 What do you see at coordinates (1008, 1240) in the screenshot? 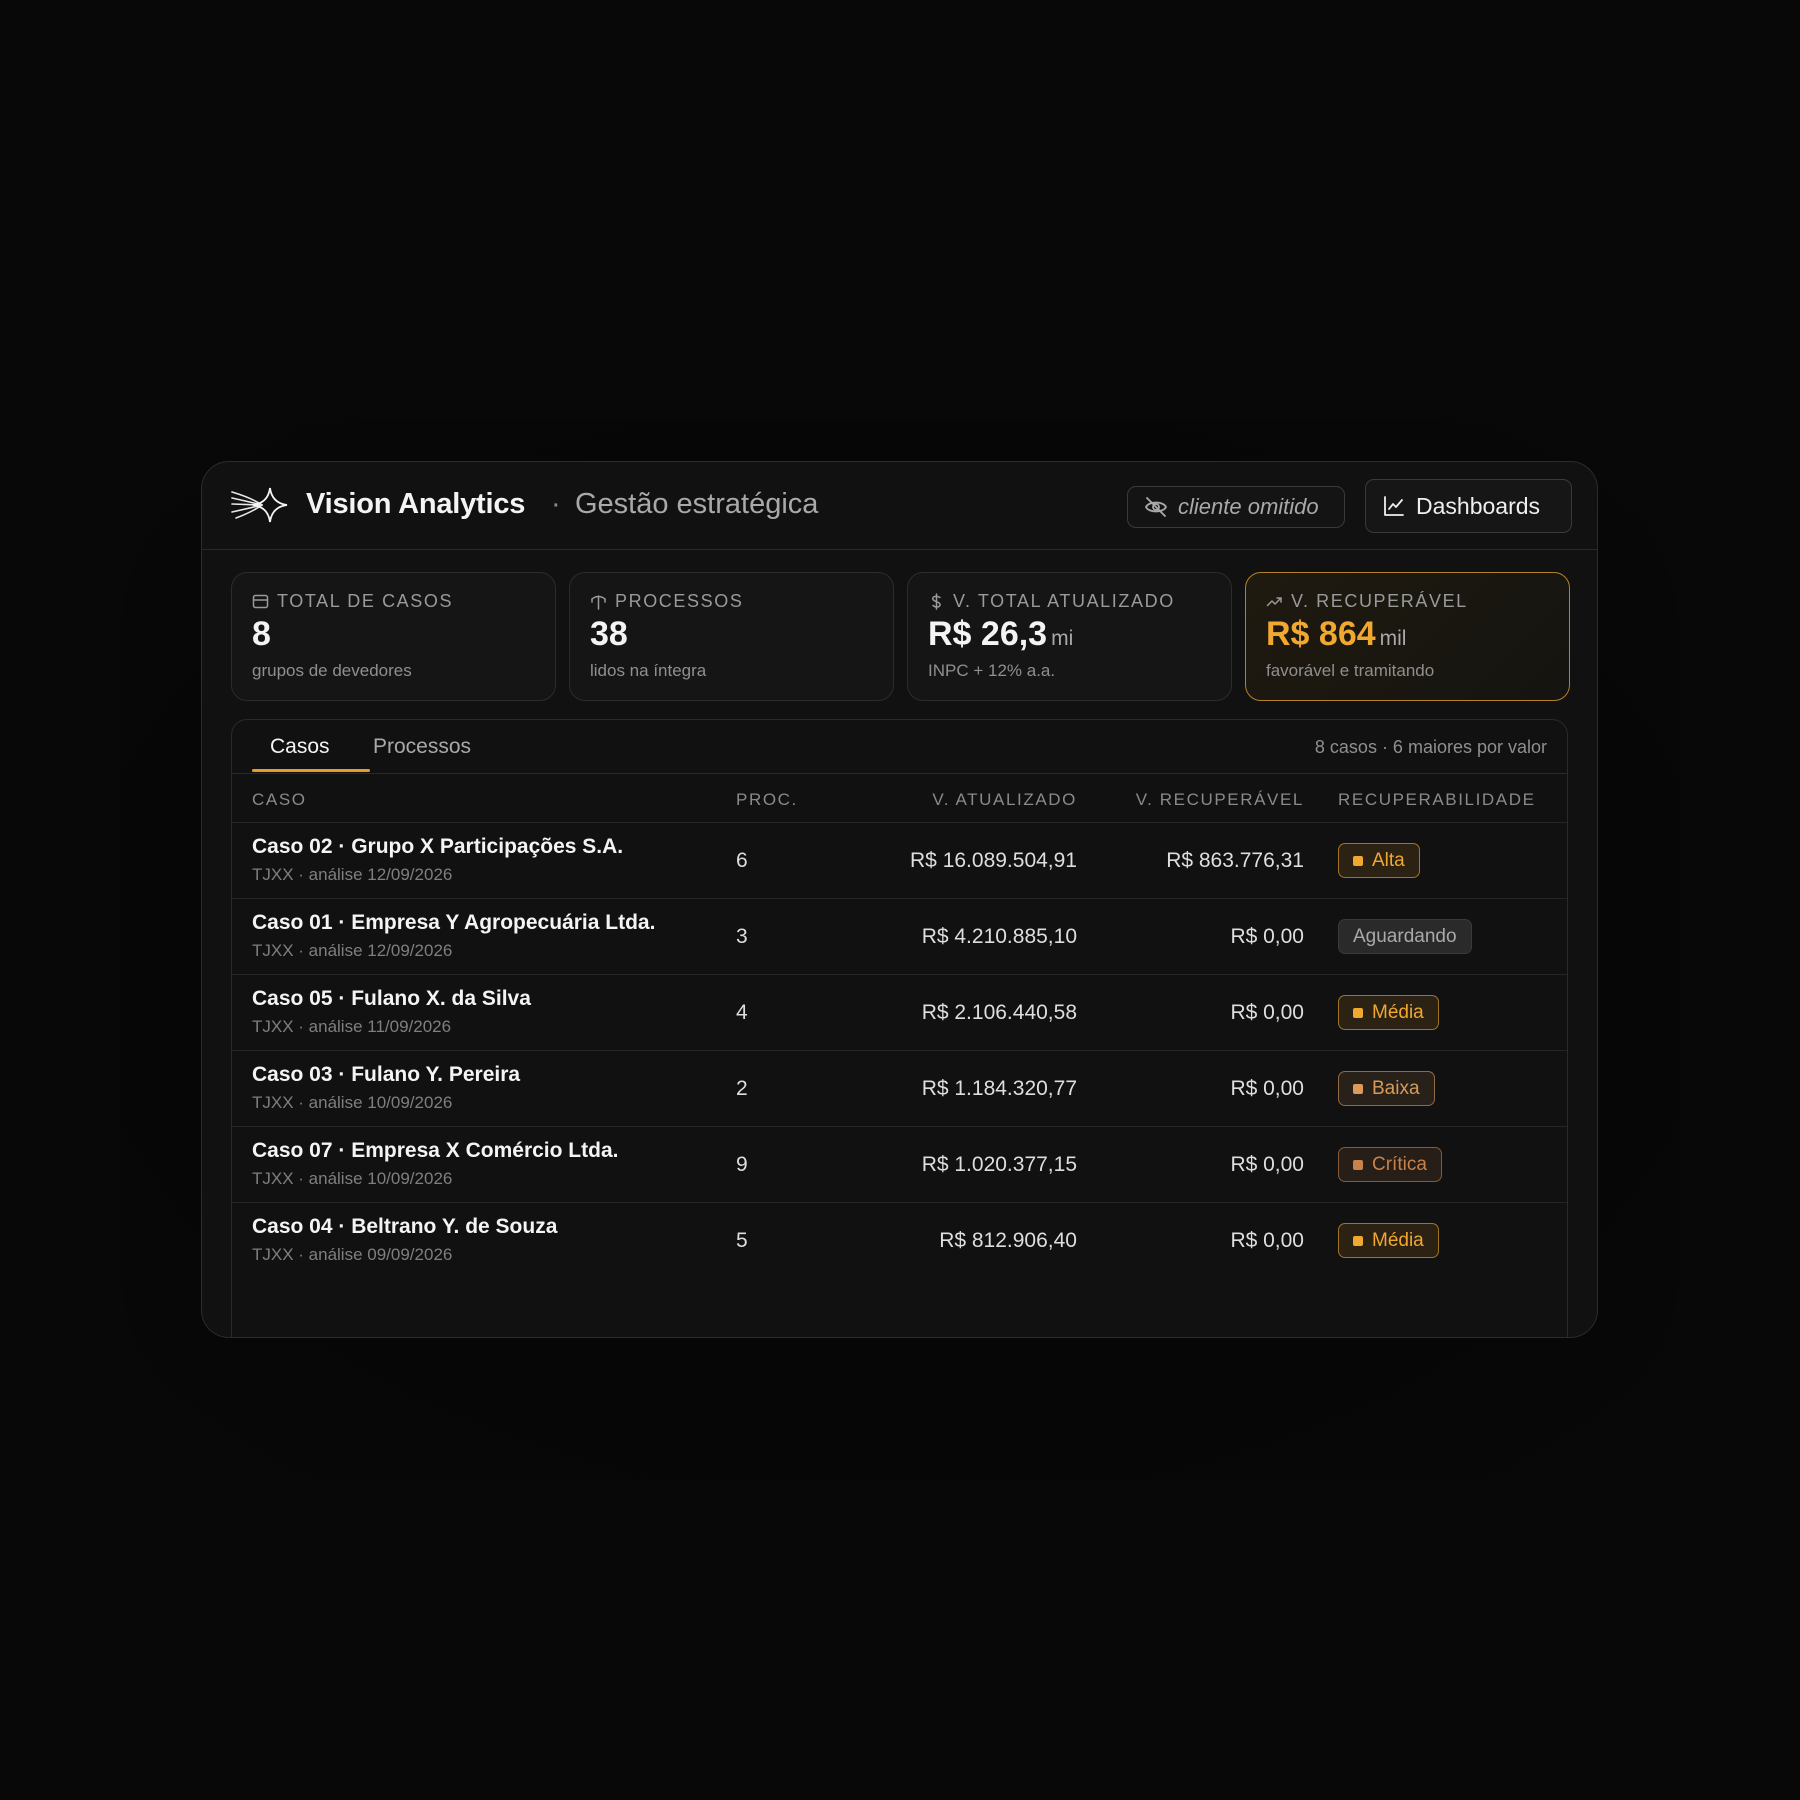
I see `updated-value: R$ 812.906,40` at bounding box center [1008, 1240].